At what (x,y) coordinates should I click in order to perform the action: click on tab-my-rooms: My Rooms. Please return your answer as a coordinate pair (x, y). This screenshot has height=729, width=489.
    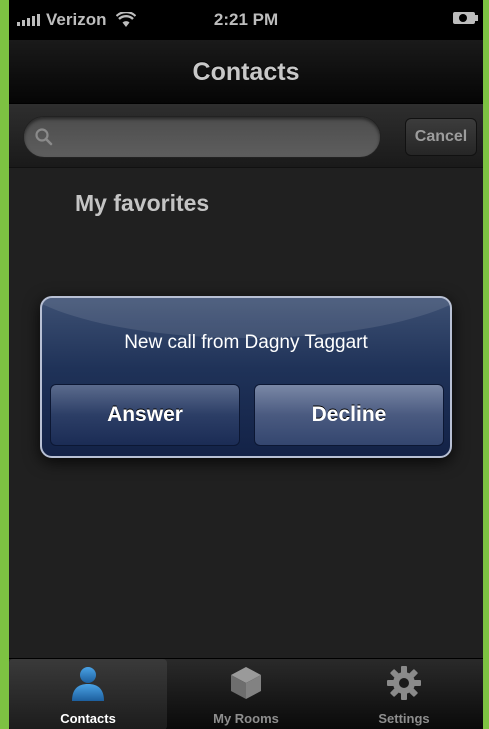
    Looking at the image, I should click on (246, 694).